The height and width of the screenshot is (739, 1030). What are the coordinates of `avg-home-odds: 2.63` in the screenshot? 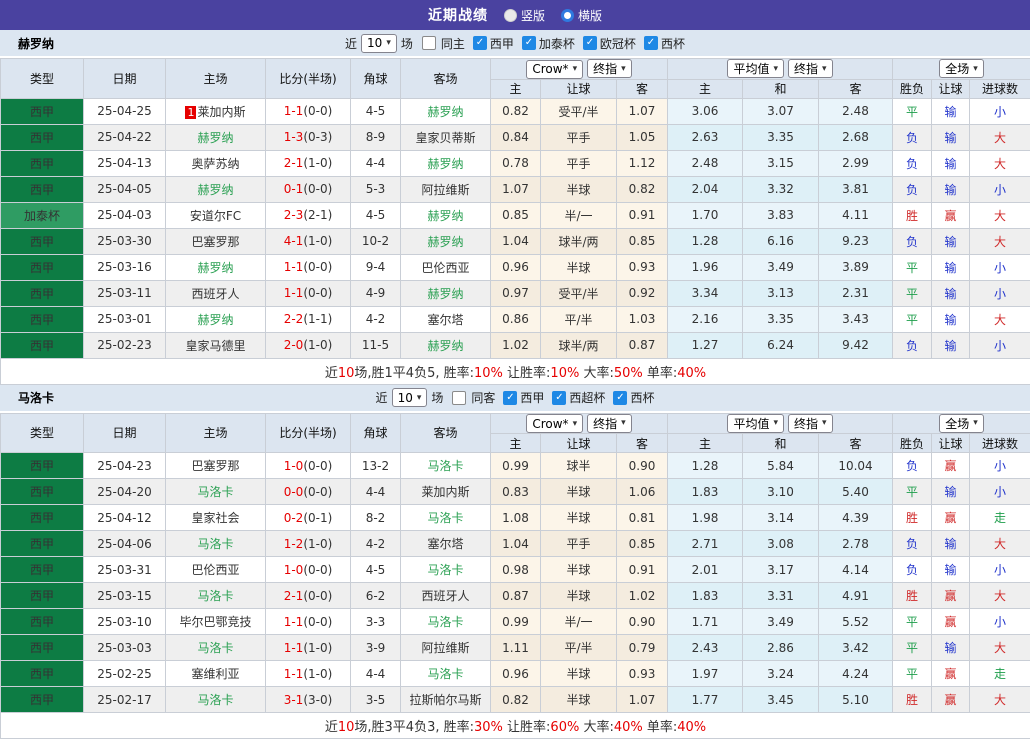 It's located at (705, 137).